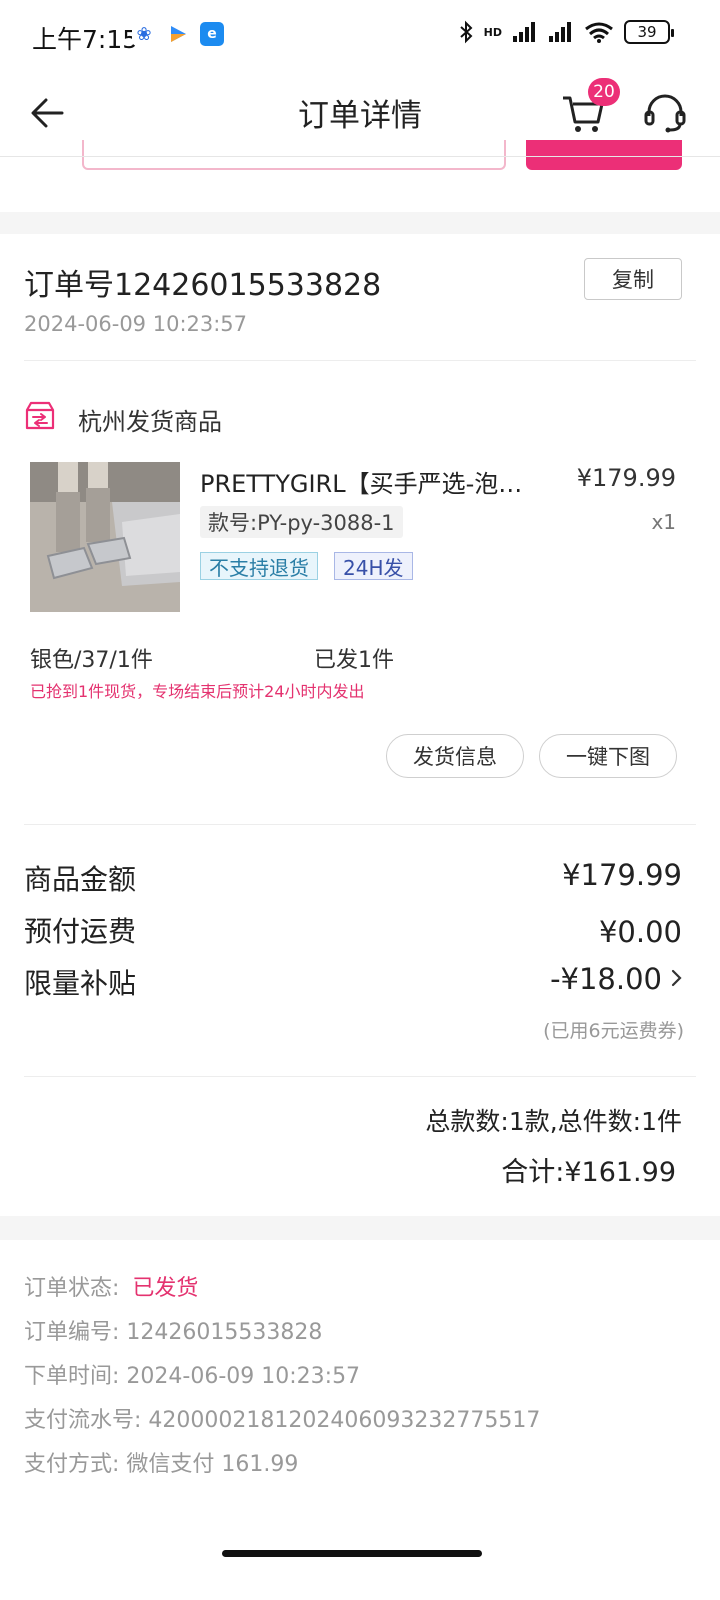 The image size is (720, 1600). I want to click on order-number: 订单号12426015533828, so click(203, 285).